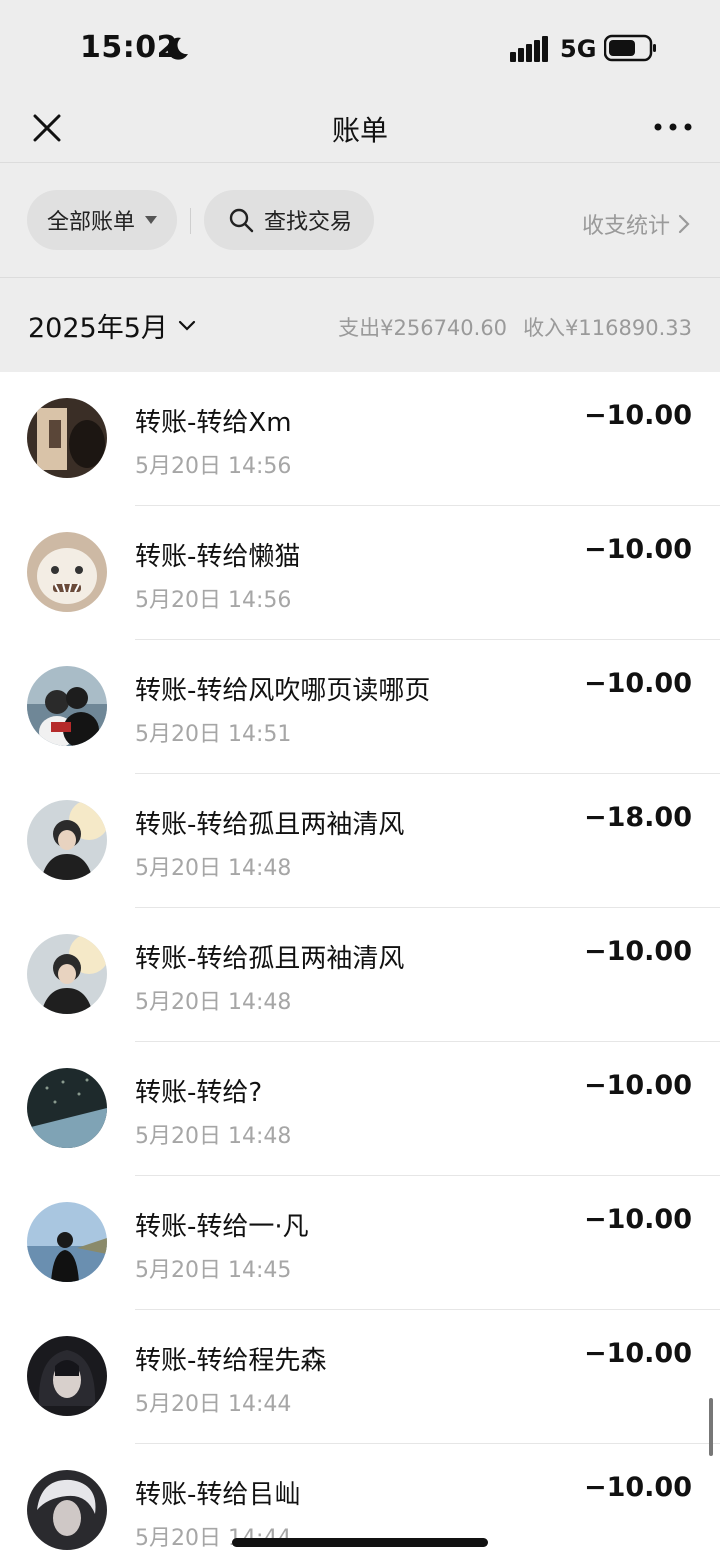 This screenshot has width=720, height=1560. I want to click on stats-label: 收支统计, so click(625, 226).